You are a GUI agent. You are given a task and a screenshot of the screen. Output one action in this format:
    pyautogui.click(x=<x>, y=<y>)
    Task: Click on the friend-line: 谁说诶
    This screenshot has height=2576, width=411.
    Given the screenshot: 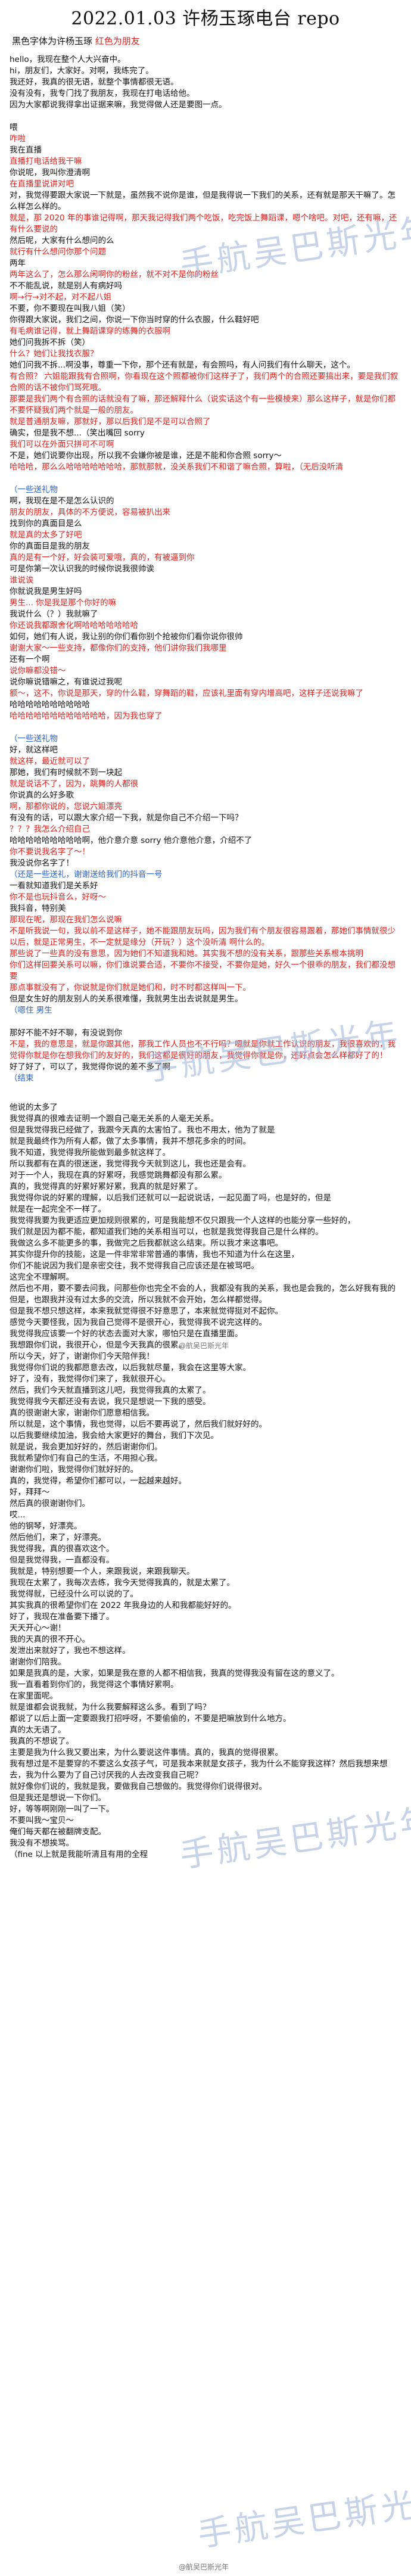 What is the action you would take?
    pyautogui.click(x=22, y=580)
    